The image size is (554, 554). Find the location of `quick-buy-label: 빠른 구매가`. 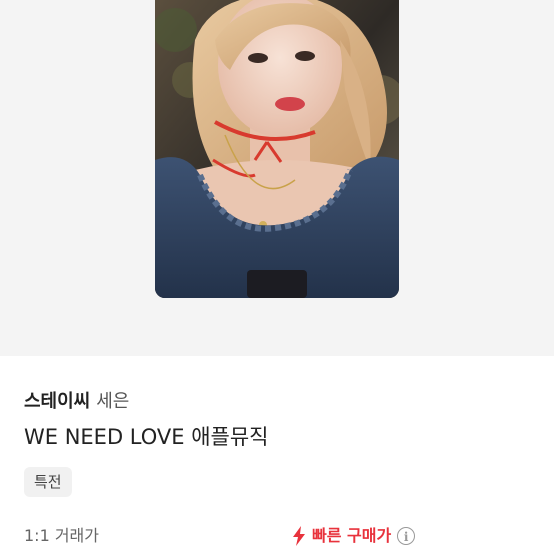

quick-buy-label: 빠른 구매가 is located at coordinates (352, 535).